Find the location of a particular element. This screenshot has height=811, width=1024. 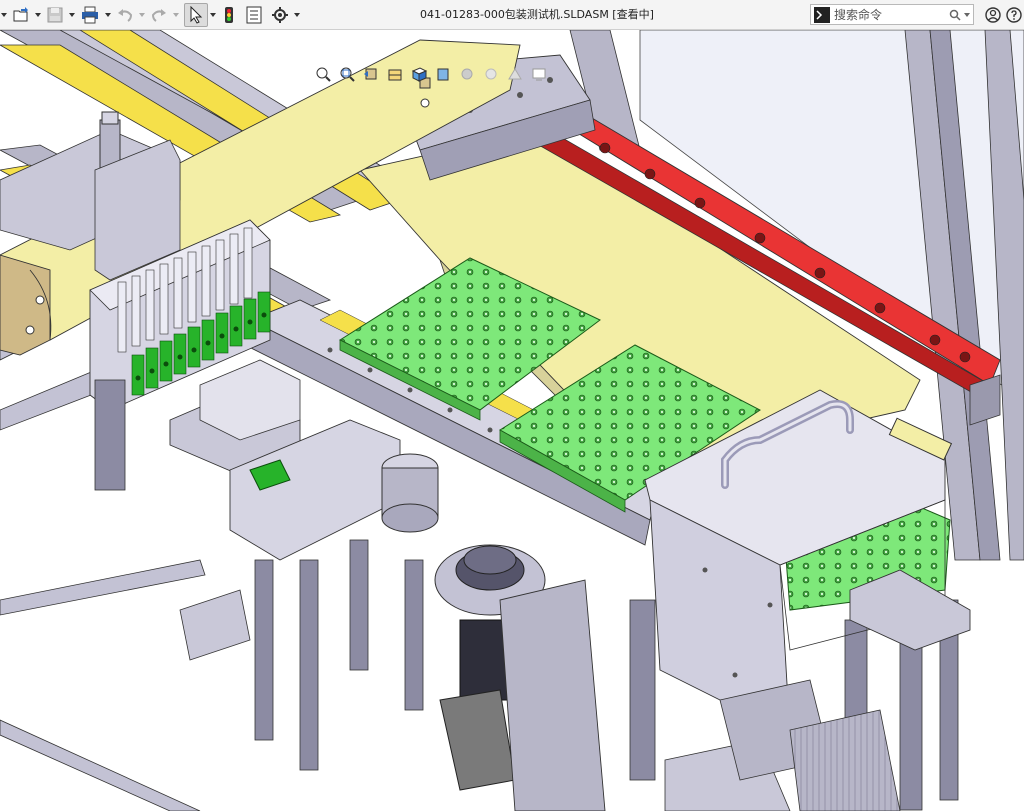

zoom-area-icon is located at coordinates (347, 74).